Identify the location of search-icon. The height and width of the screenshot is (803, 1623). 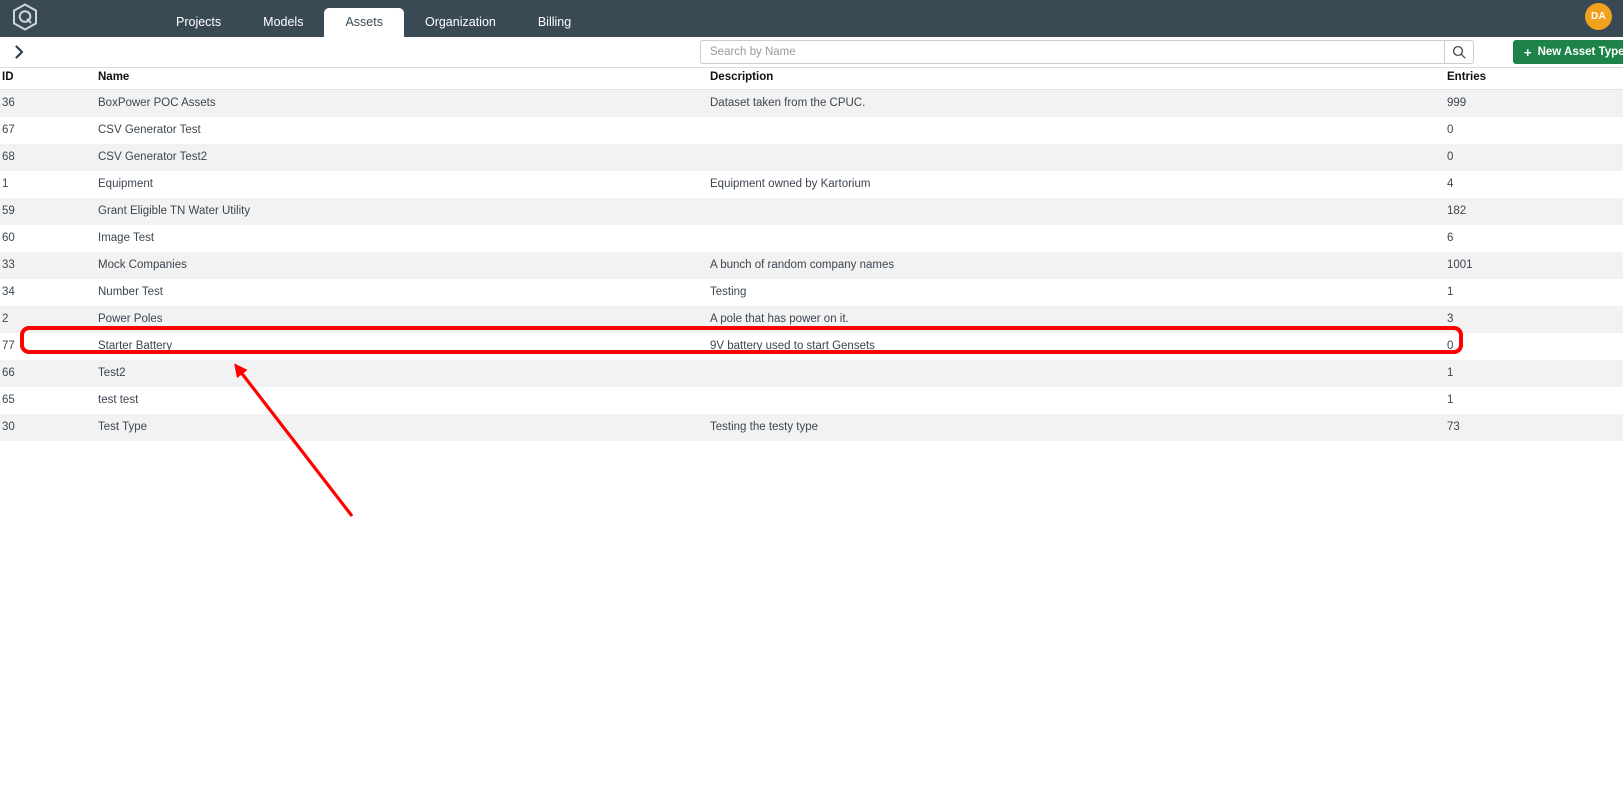
(1459, 52).